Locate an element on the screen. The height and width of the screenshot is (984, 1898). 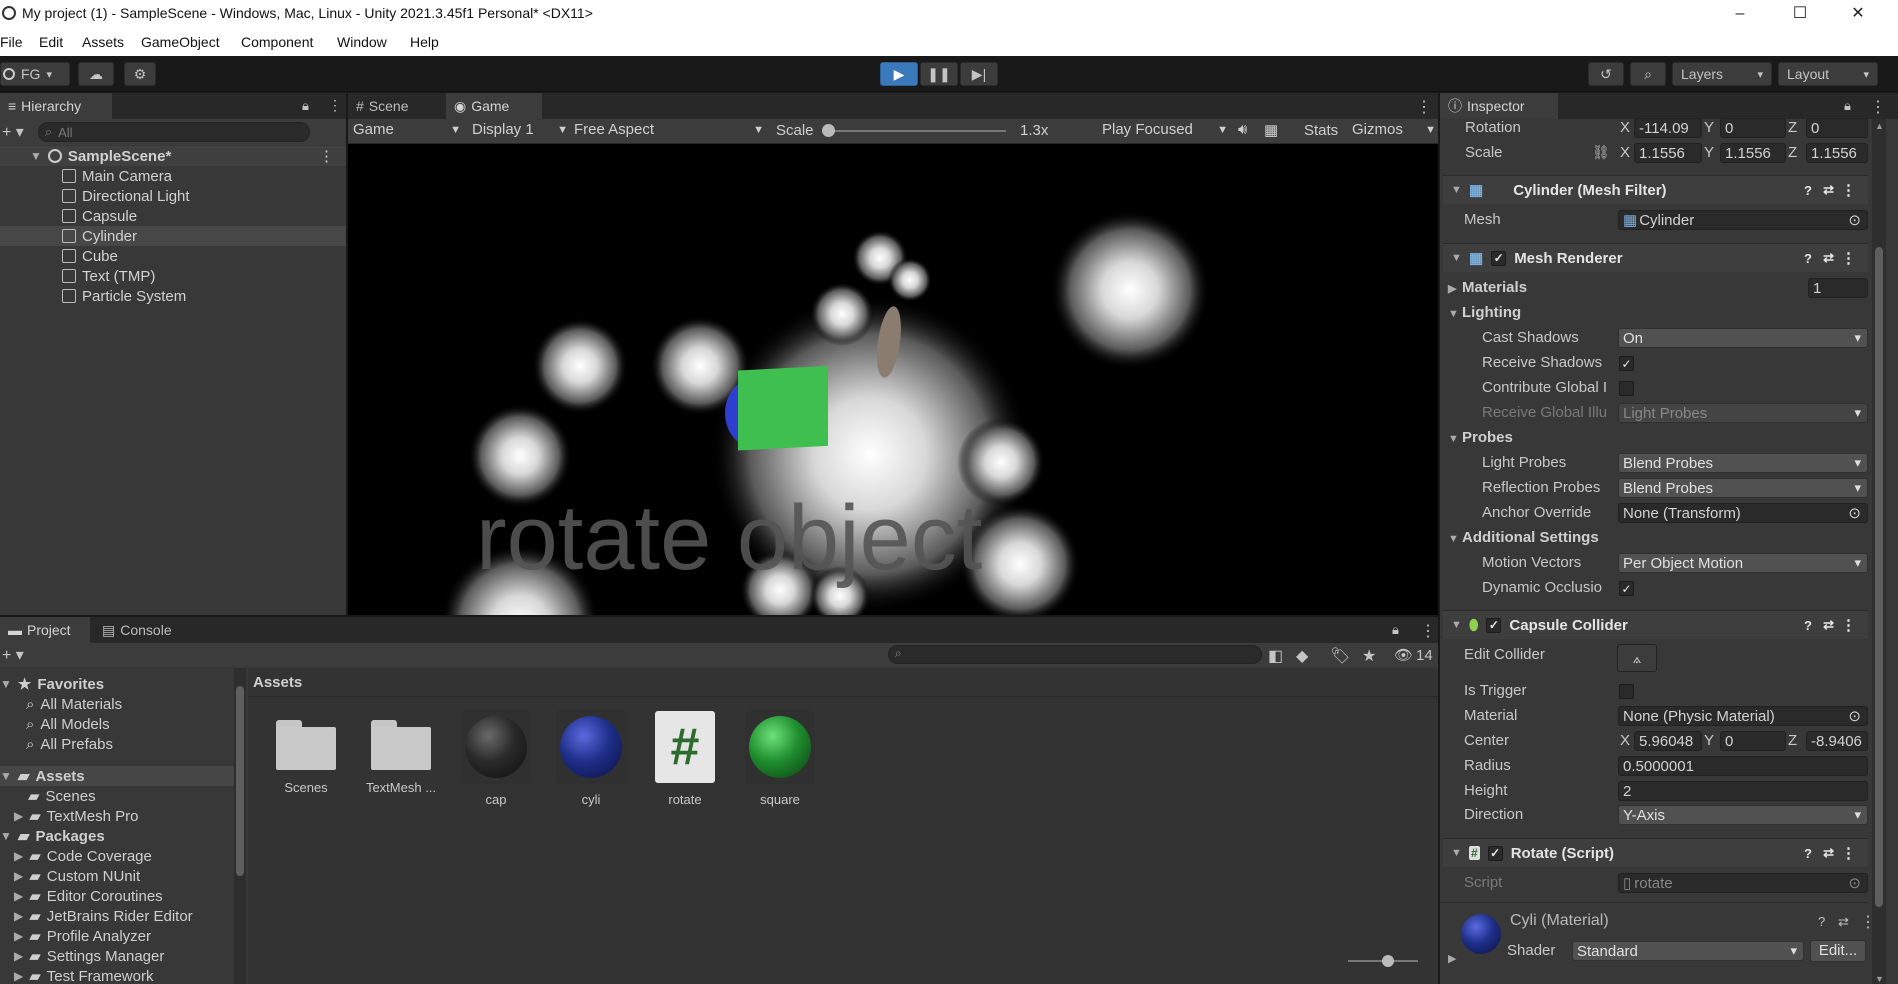
scene-row: ▼ SampleScene* ⋮ is located at coordinates (173, 156).